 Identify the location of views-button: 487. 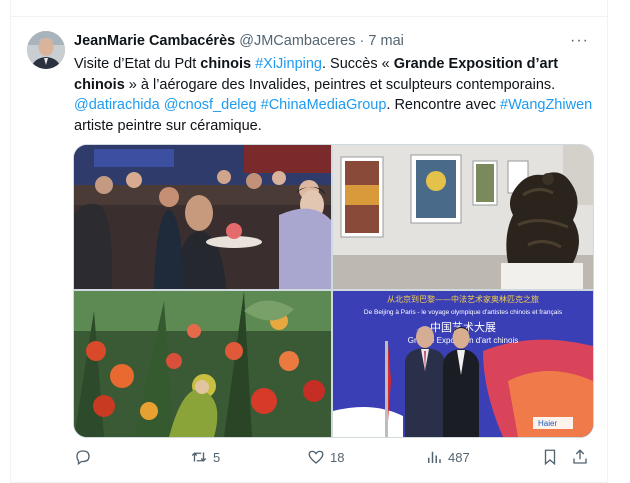
(447, 457).